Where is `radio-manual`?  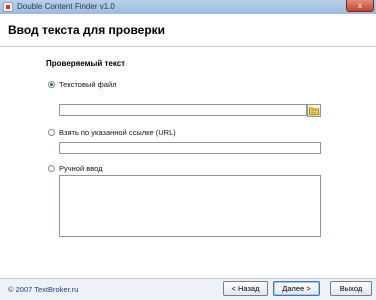
radio-manual is located at coordinates (51, 168).